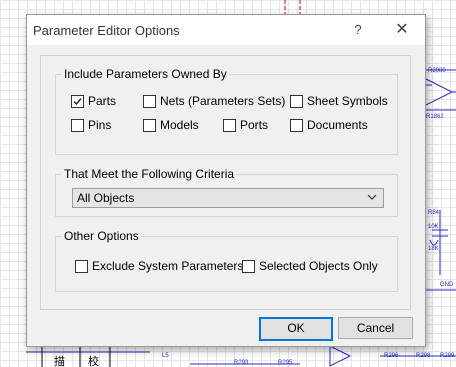 This screenshot has width=456, height=367. I want to click on checkbox-exclude-system-parameters-box, so click(81, 266).